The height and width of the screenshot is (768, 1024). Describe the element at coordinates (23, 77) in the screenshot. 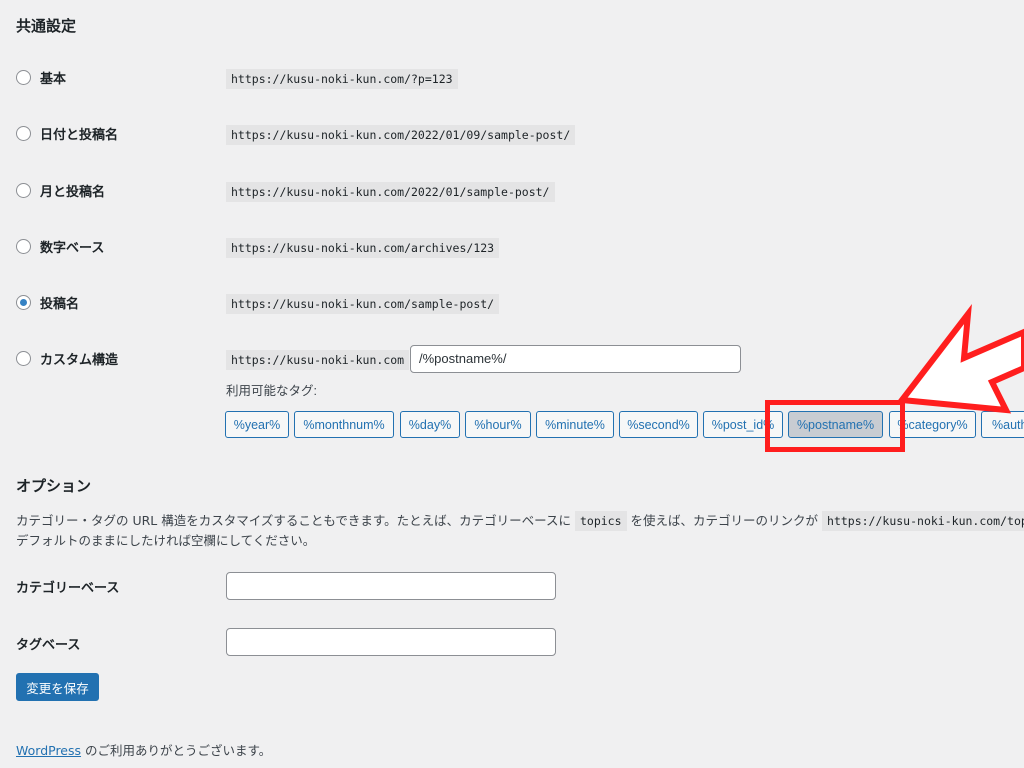

I see `radio-plain` at that location.